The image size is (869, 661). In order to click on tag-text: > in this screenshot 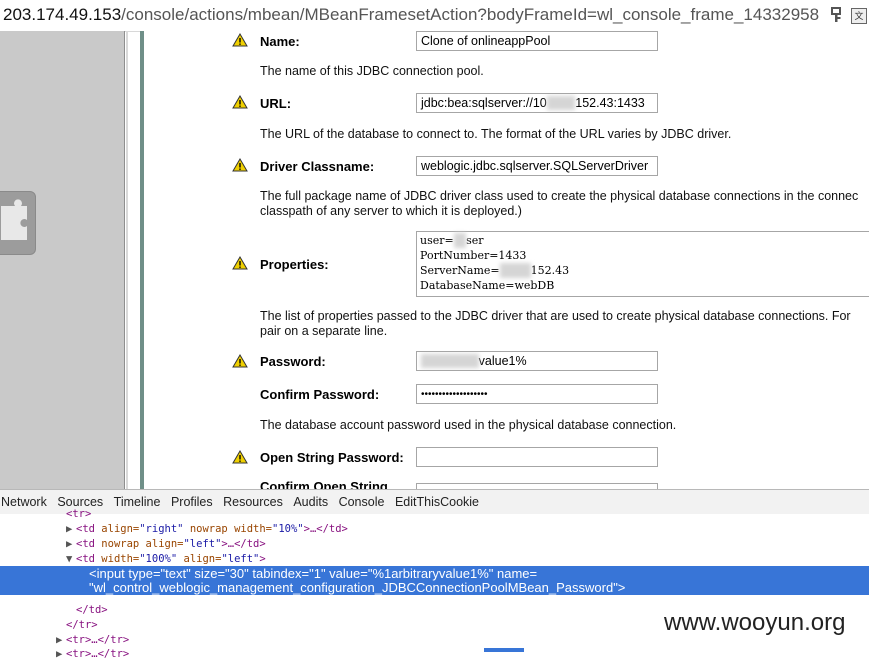, I will do `click(262, 559)`.